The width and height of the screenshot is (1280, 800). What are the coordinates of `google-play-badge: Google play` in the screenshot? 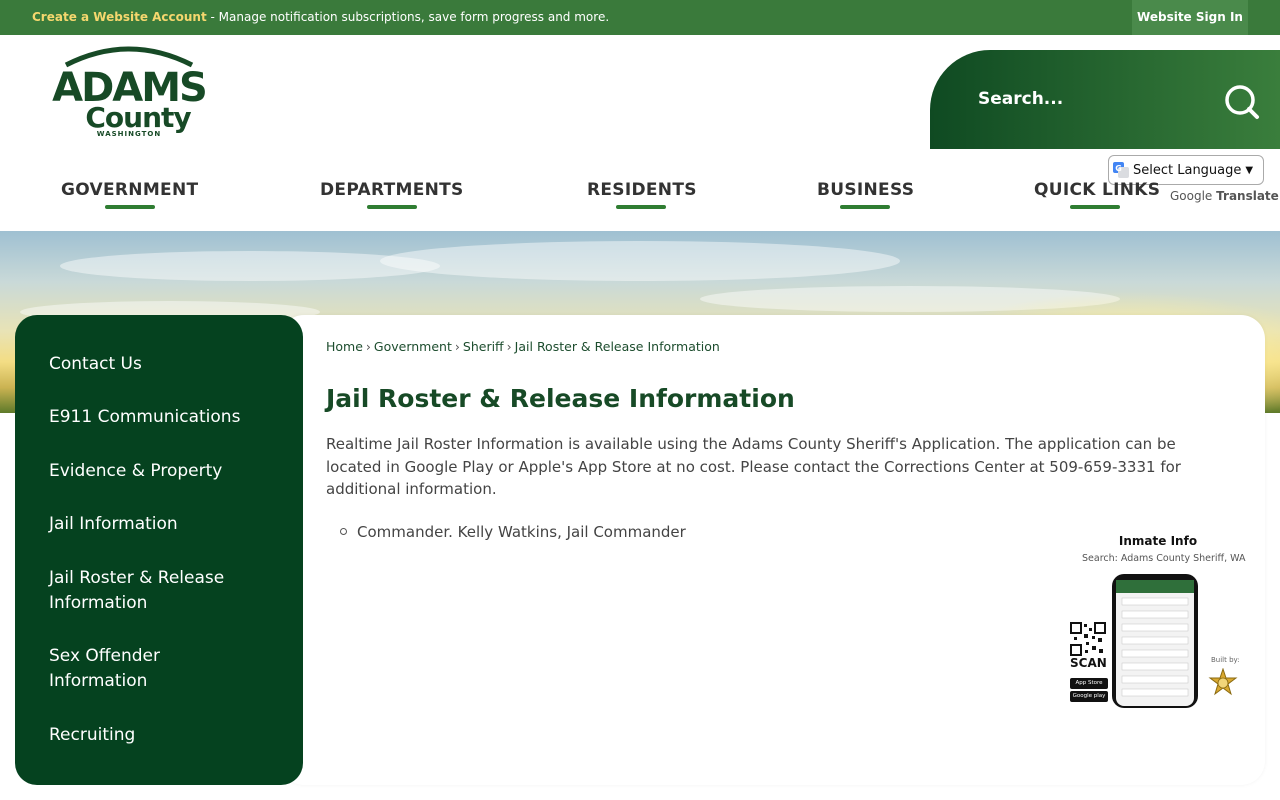 It's located at (1089, 696).